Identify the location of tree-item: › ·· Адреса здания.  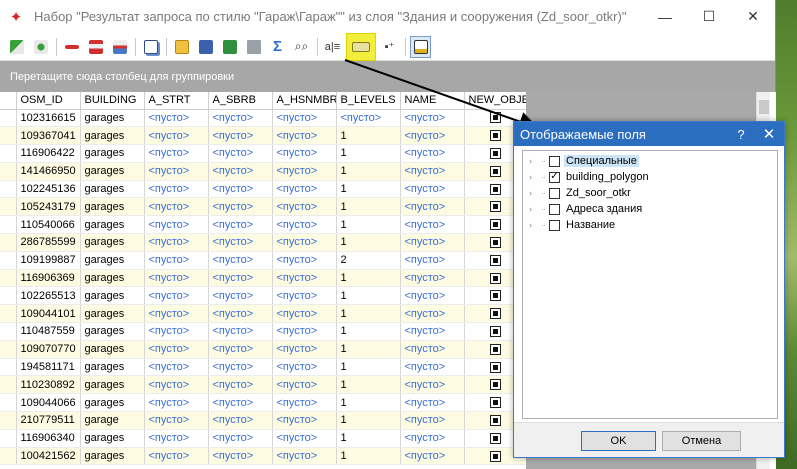
(650, 209).